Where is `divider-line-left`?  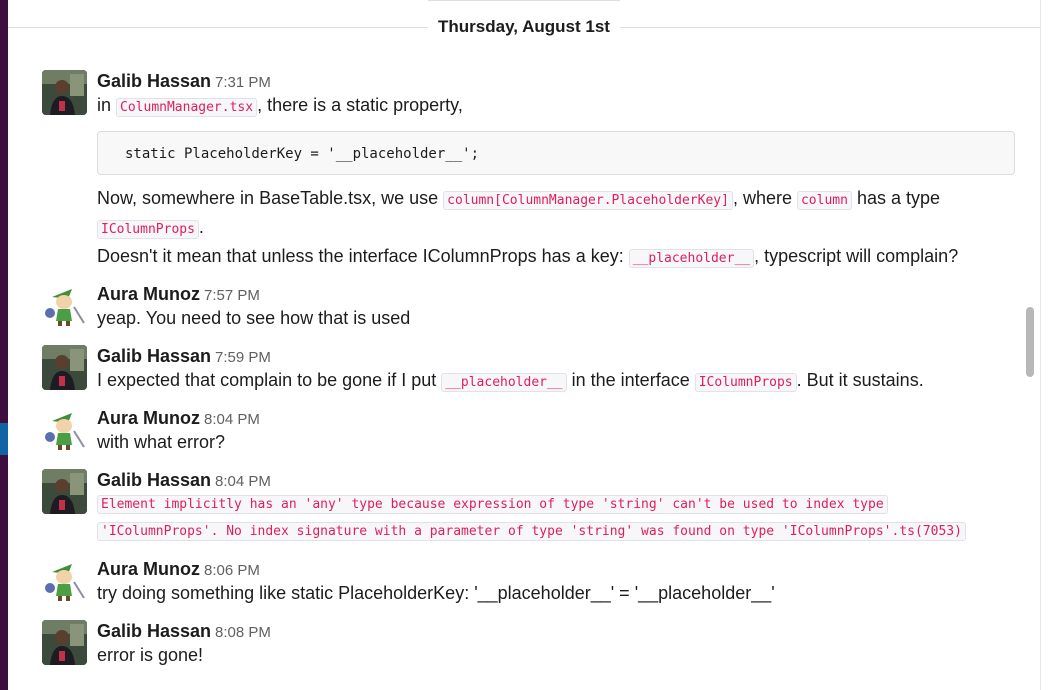
divider-line-left is located at coordinates (218, 27).